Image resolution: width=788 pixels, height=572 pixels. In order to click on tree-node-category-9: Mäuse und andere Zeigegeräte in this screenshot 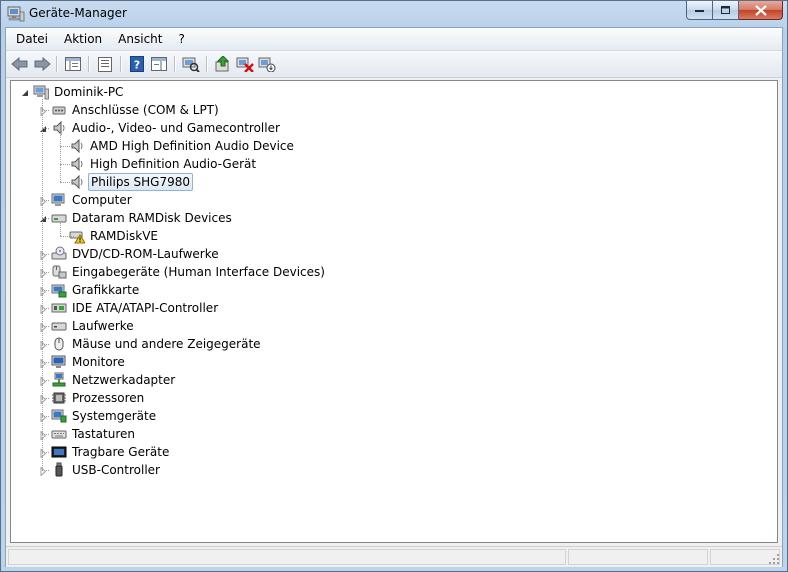, I will do `click(361, 344)`.